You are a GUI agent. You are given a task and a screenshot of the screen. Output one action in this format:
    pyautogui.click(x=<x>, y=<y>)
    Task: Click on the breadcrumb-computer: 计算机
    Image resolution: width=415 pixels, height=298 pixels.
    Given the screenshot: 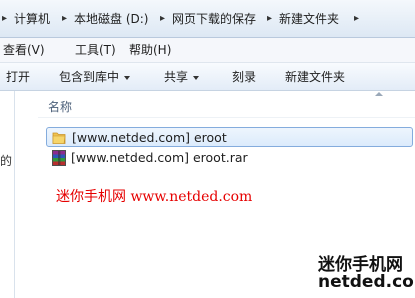 What is the action you would take?
    pyautogui.click(x=32, y=19)
    